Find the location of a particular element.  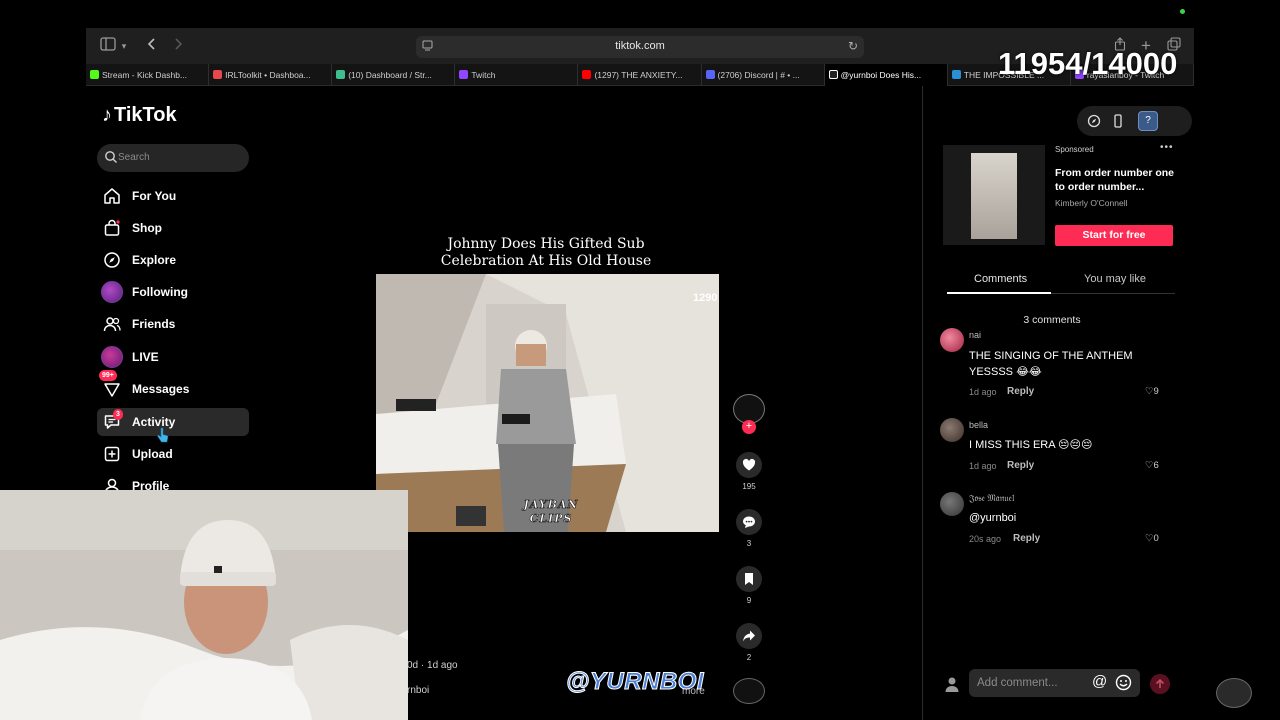

video-overlay-counter: 1290 is located at coordinates (705, 298).